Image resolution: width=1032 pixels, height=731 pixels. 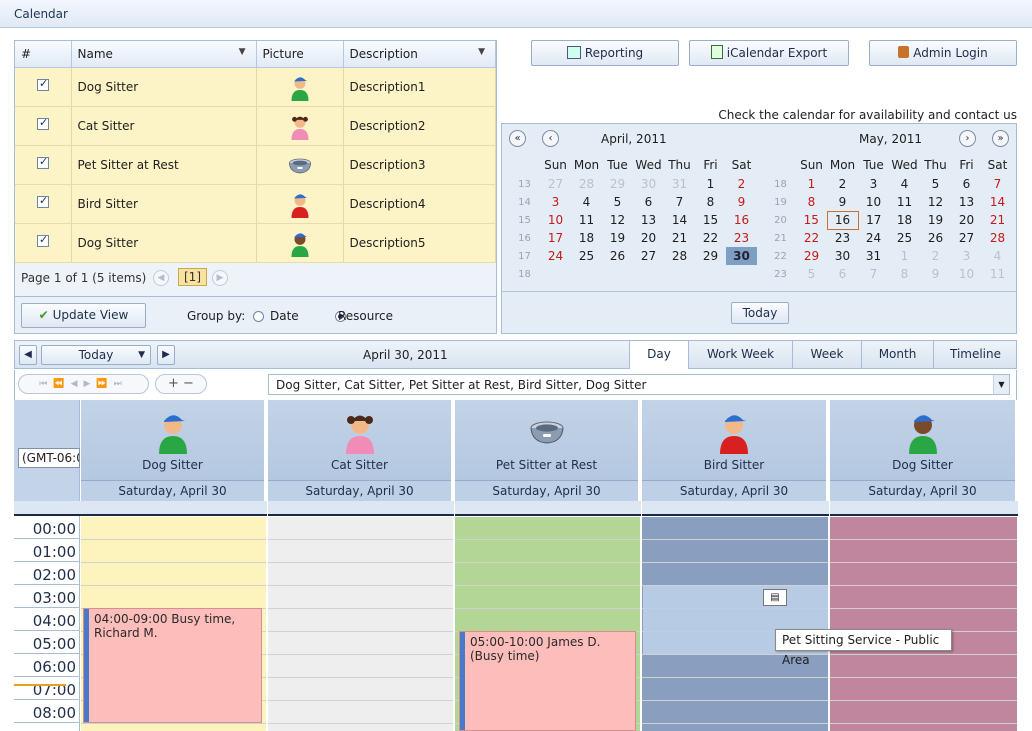 What do you see at coordinates (586, 184) in the screenshot?
I see `calendar-day: 28` at bounding box center [586, 184].